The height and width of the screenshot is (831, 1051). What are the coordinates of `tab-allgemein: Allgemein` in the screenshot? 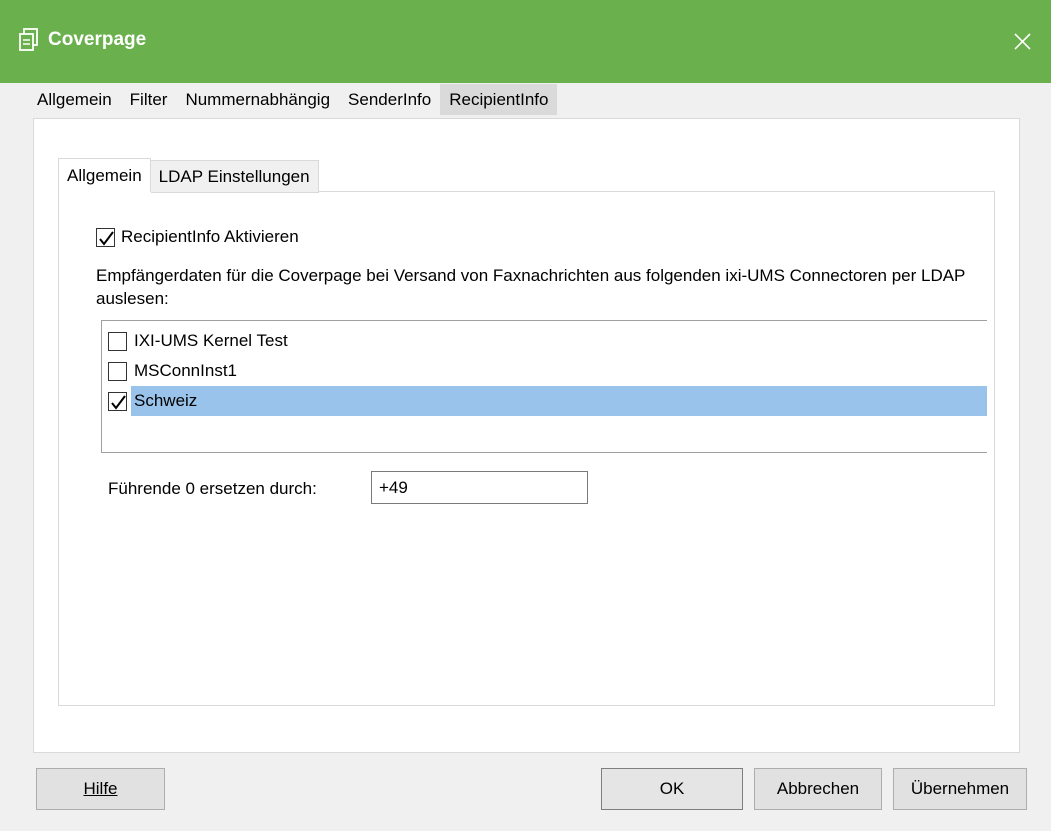 It's located at (74, 99).